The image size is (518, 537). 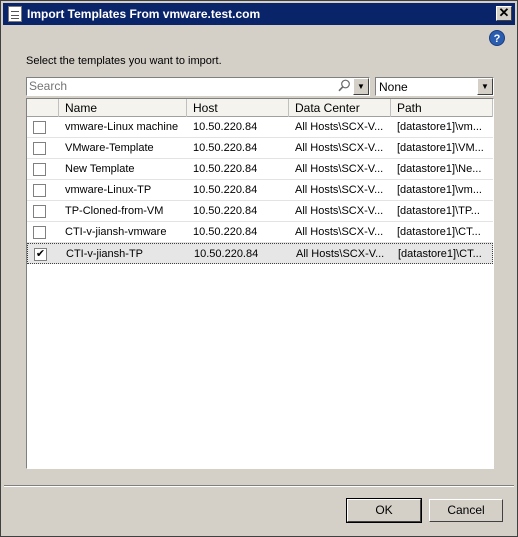 I want to click on search-icon, so click(x=344, y=85).